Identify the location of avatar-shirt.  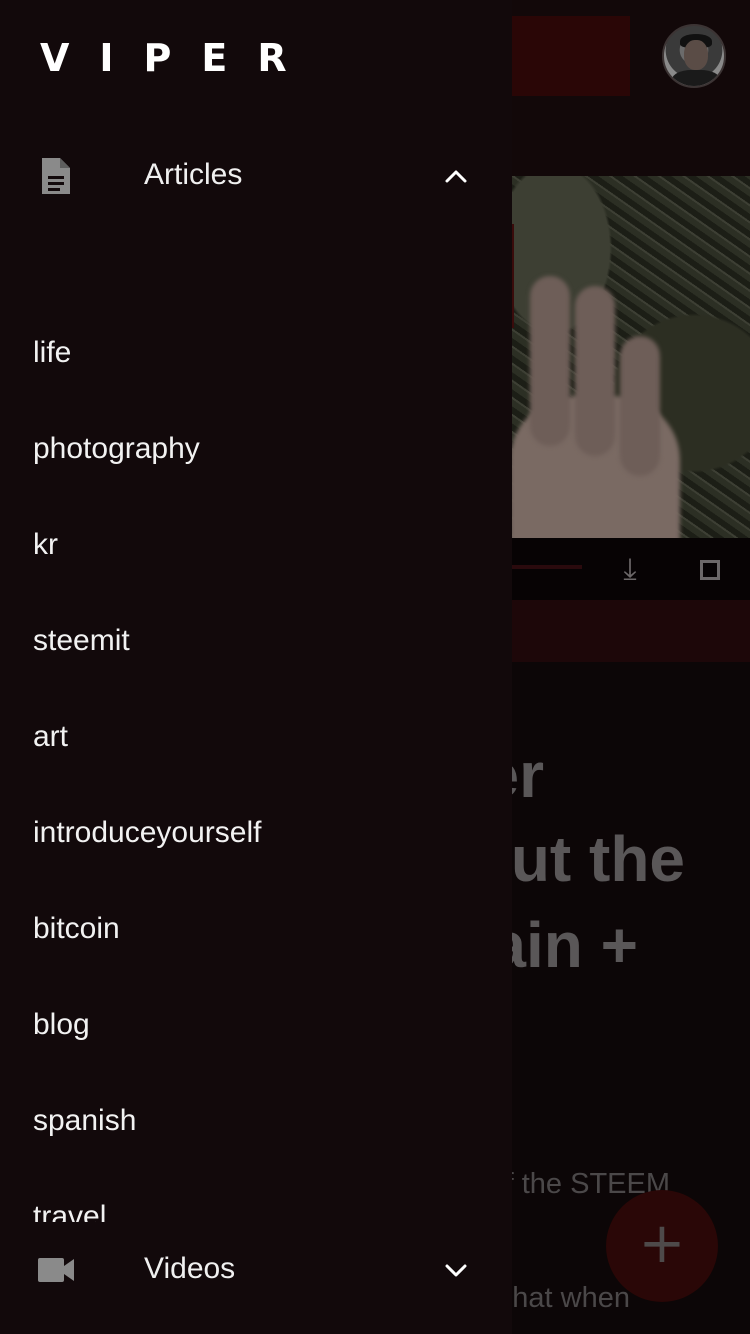
(696, 78).